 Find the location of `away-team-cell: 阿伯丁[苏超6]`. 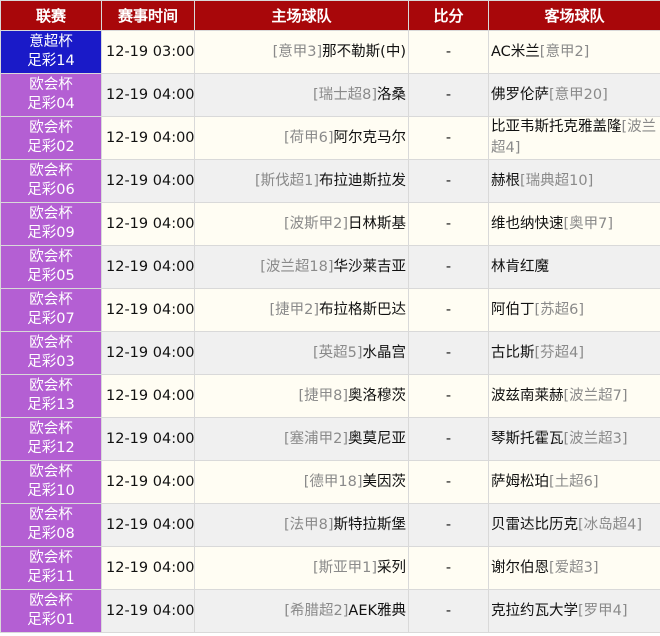

away-team-cell: 阿伯丁[苏超6] is located at coordinates (574, 310).